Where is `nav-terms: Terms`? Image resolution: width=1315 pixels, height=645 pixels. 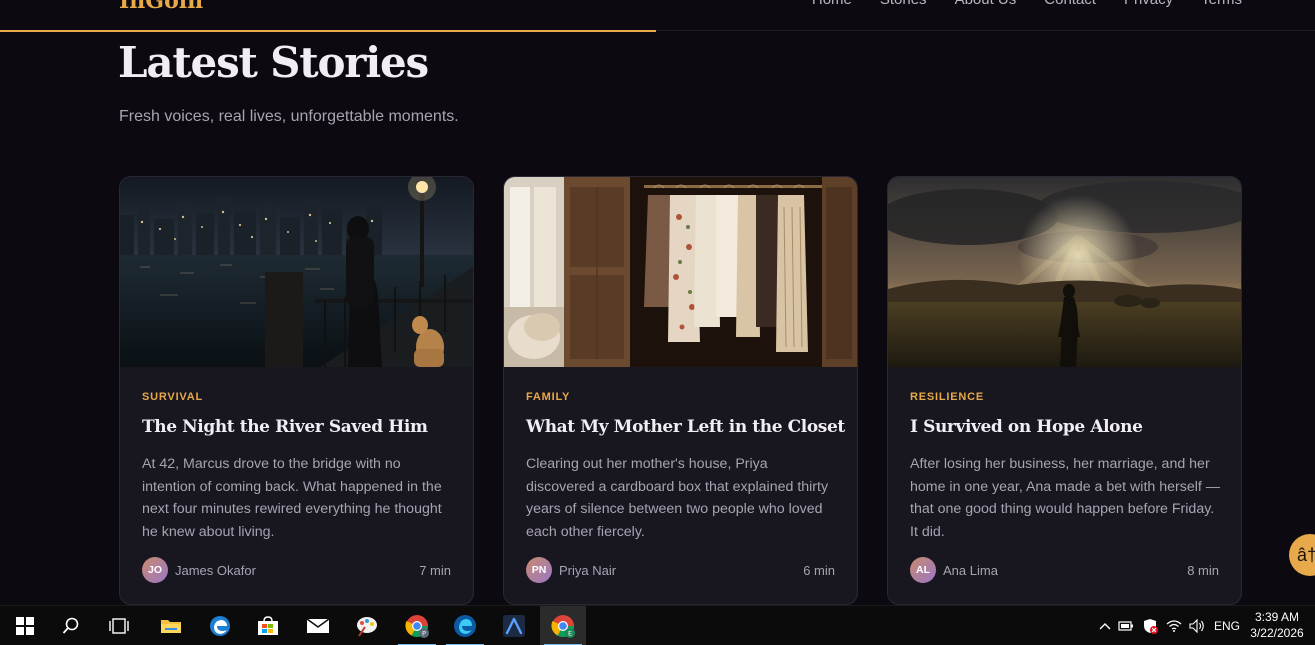
nav-terms: Terms is located at coordinates (1221, 4).